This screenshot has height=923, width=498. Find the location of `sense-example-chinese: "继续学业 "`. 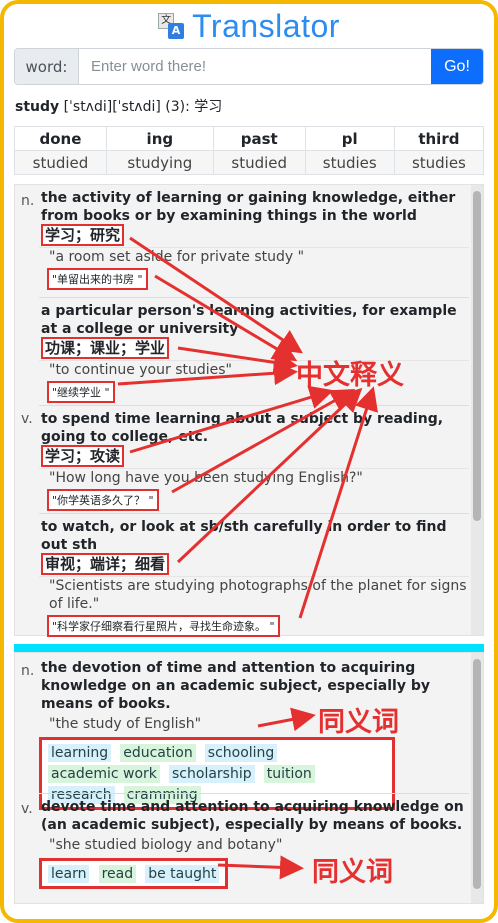

sense-example-chinese: "继续学业 " is located at coordinates (81, 392).